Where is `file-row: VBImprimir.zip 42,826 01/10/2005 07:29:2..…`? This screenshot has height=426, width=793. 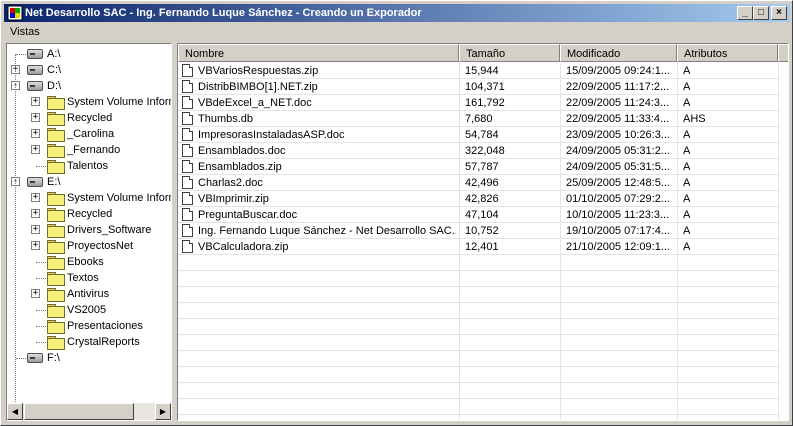 file-row: VBImprimir.zip 42,826 01/10/2005 07:29:2..… is located at coordinates (478, 199).